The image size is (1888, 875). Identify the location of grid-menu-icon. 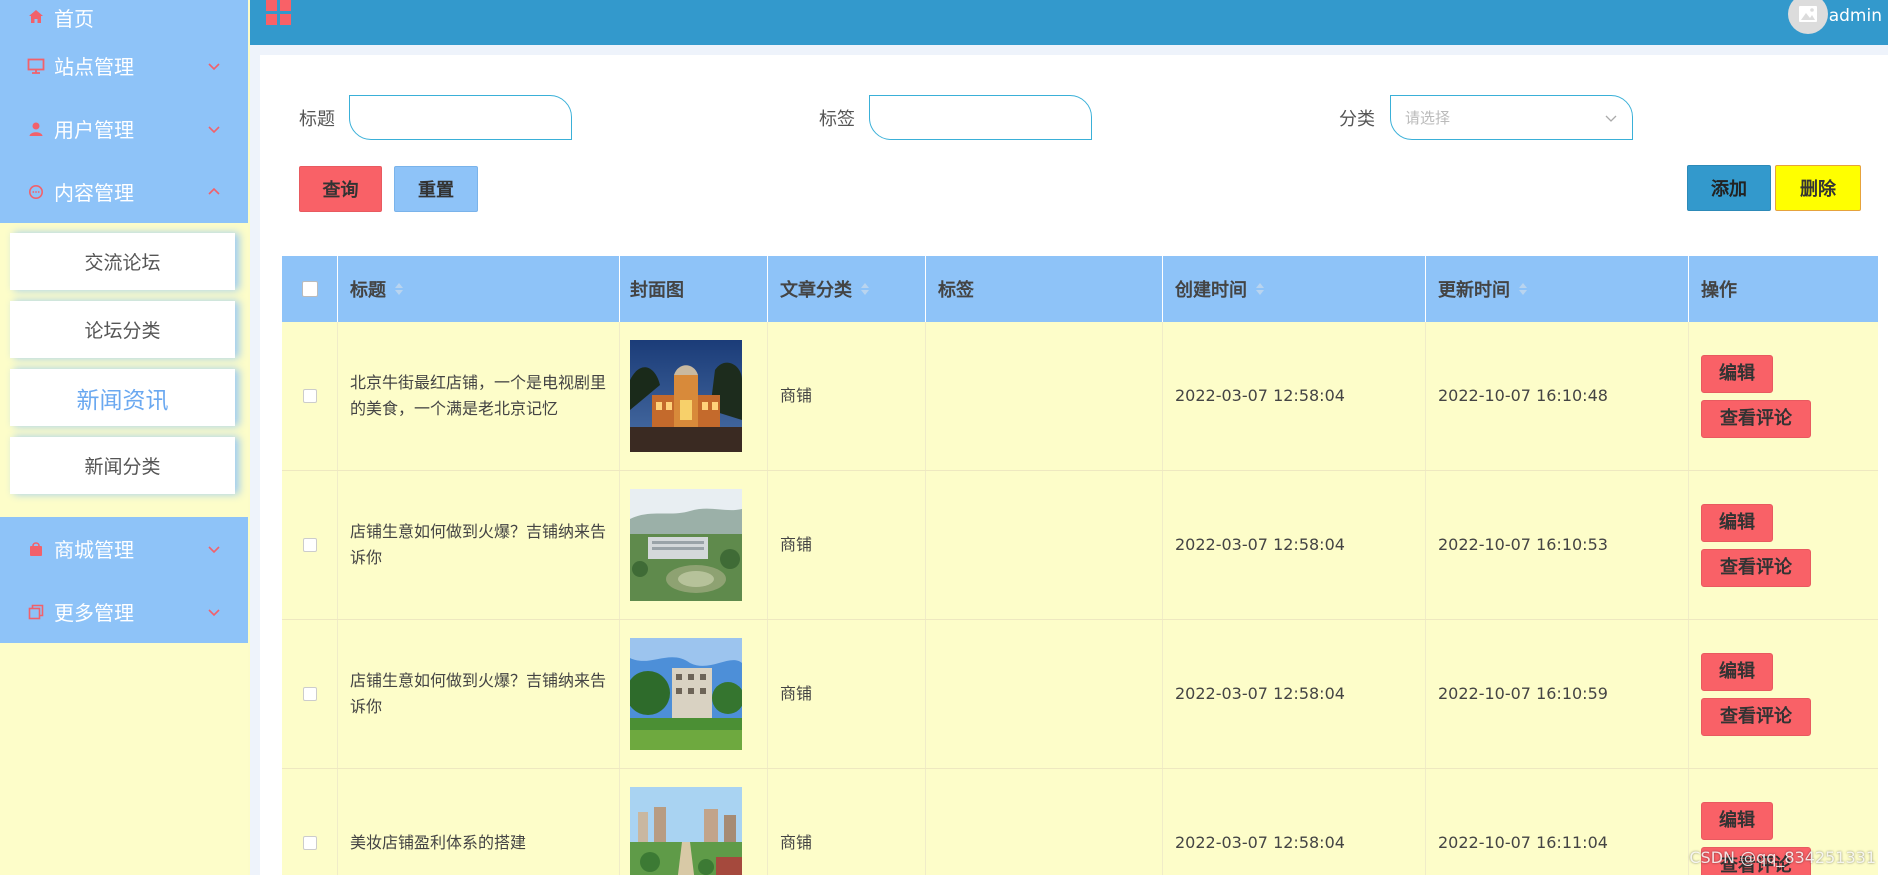
(279, 13).